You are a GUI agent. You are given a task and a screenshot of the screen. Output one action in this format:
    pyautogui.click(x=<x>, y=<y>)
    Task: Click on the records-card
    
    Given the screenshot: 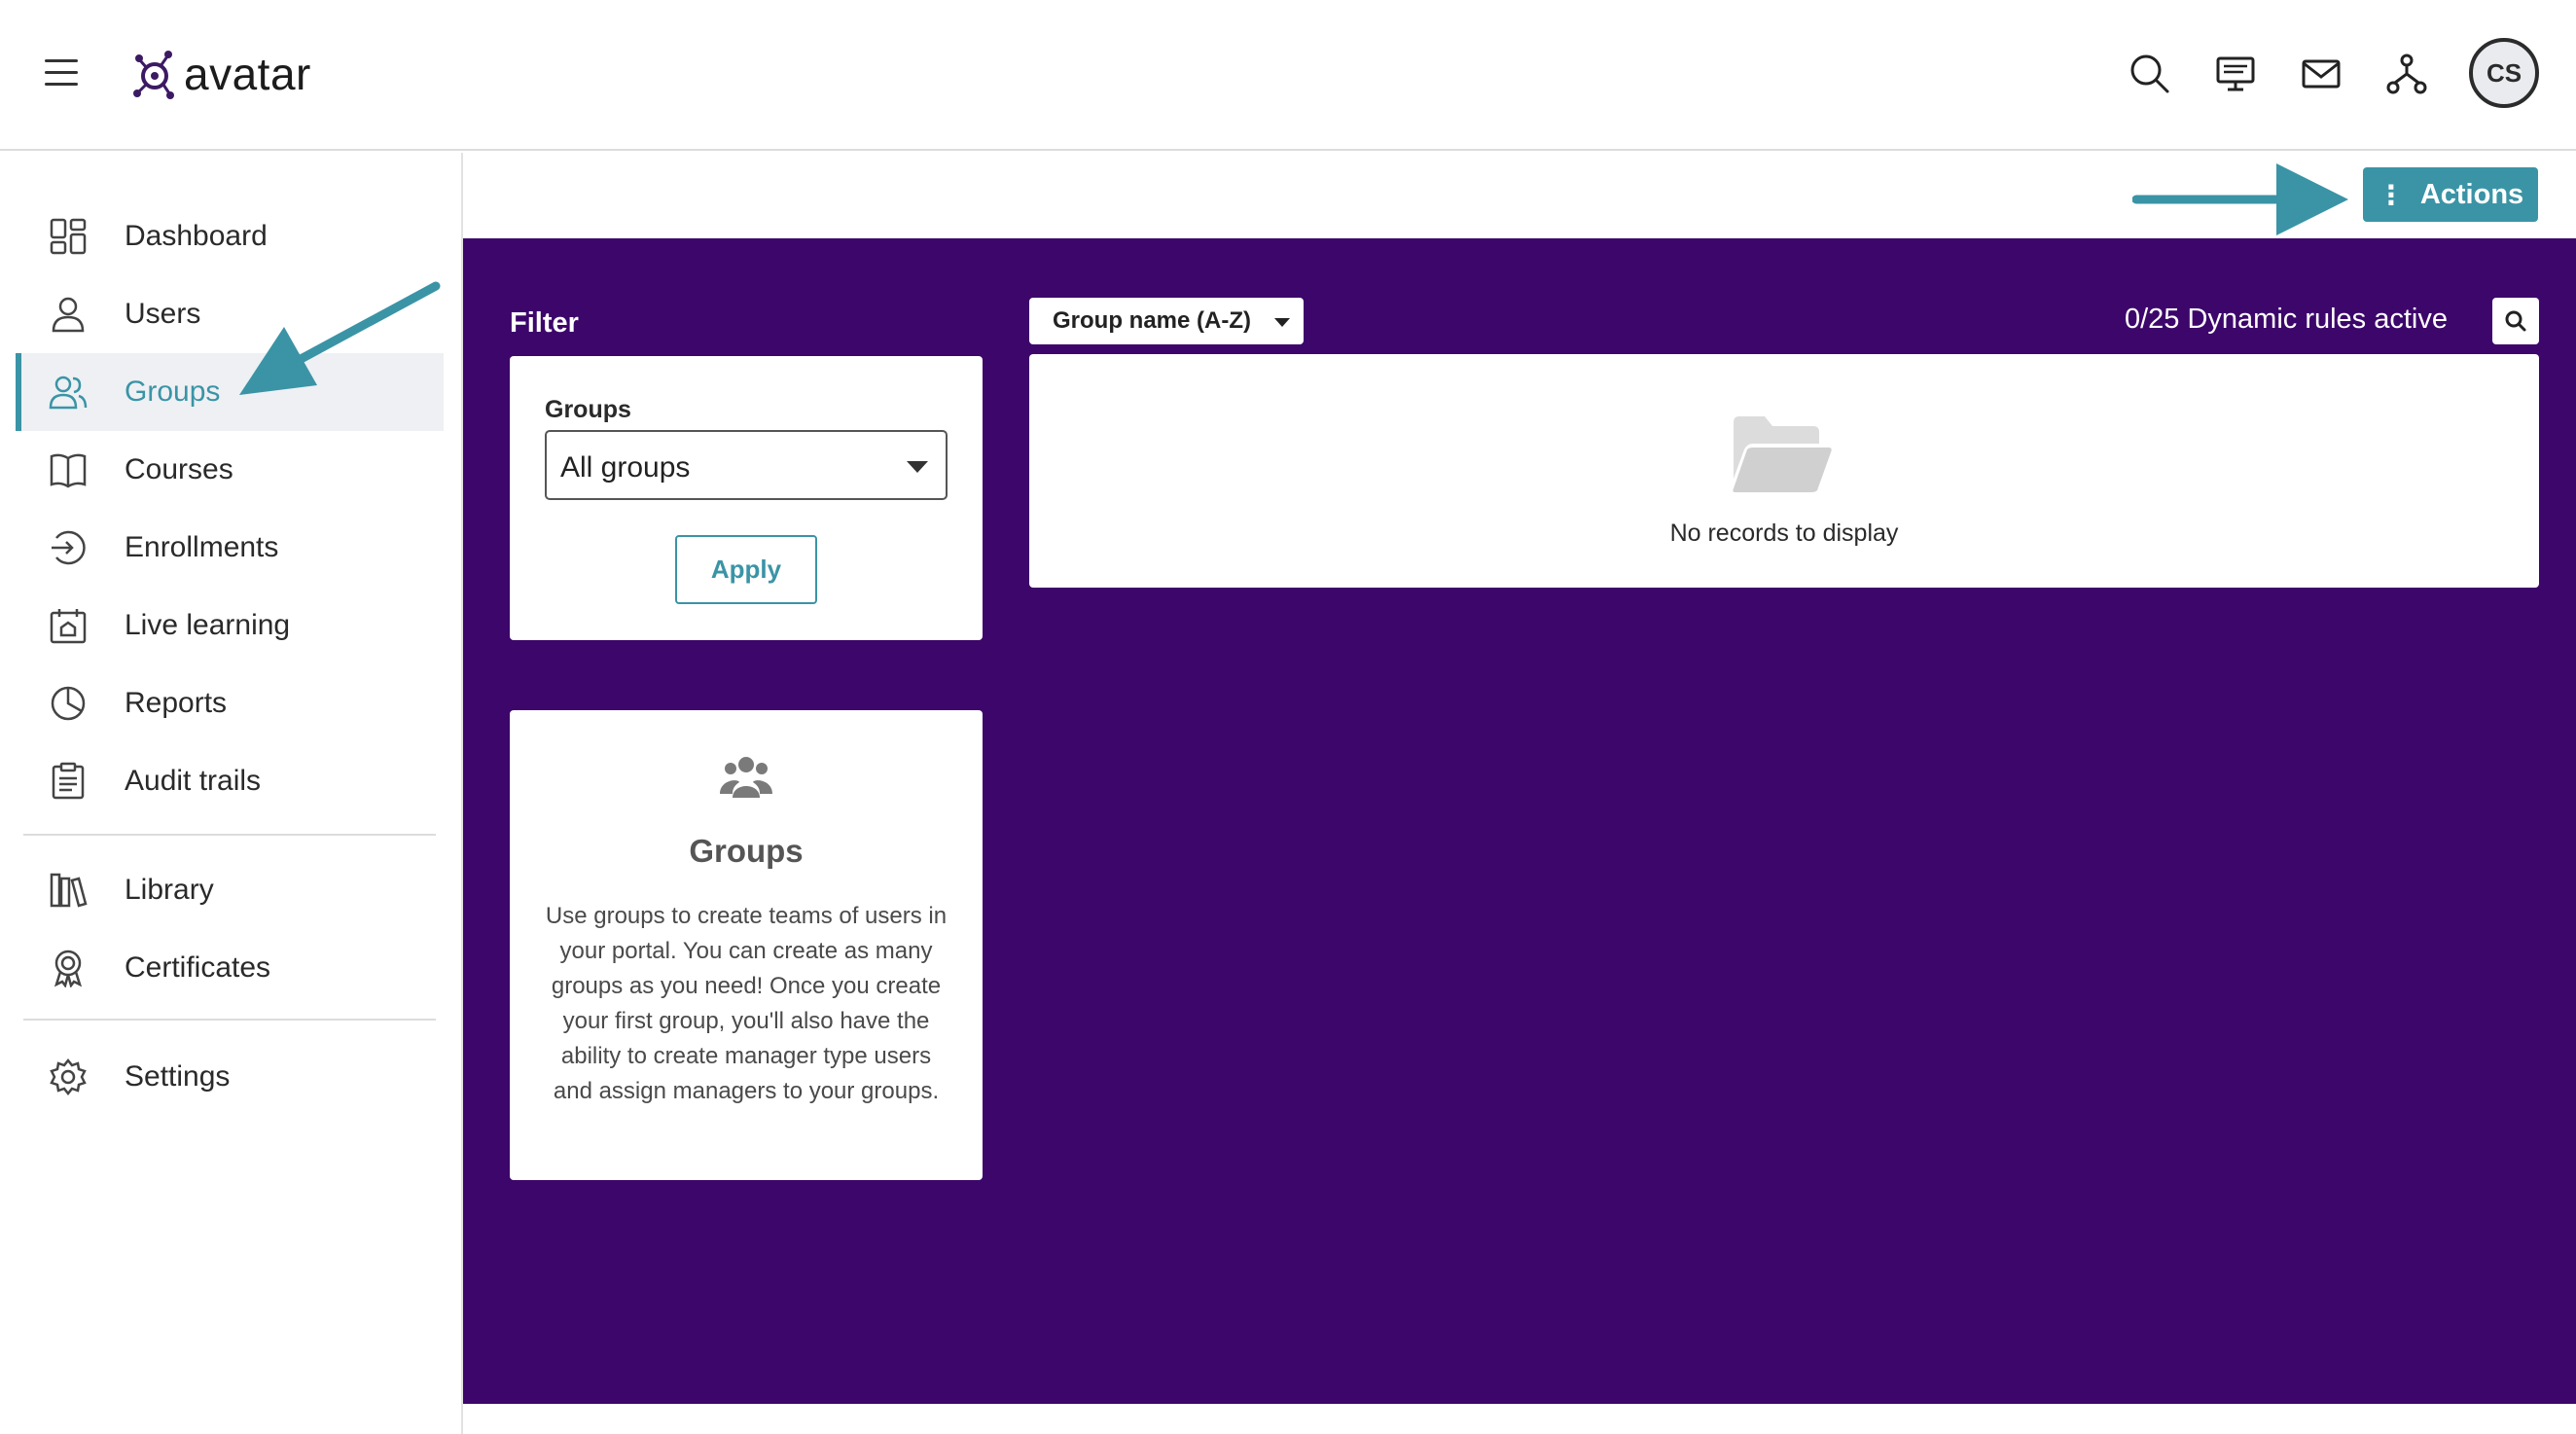 What is the action you would take?
    pyautogui.click(x=1784, y=471)
    